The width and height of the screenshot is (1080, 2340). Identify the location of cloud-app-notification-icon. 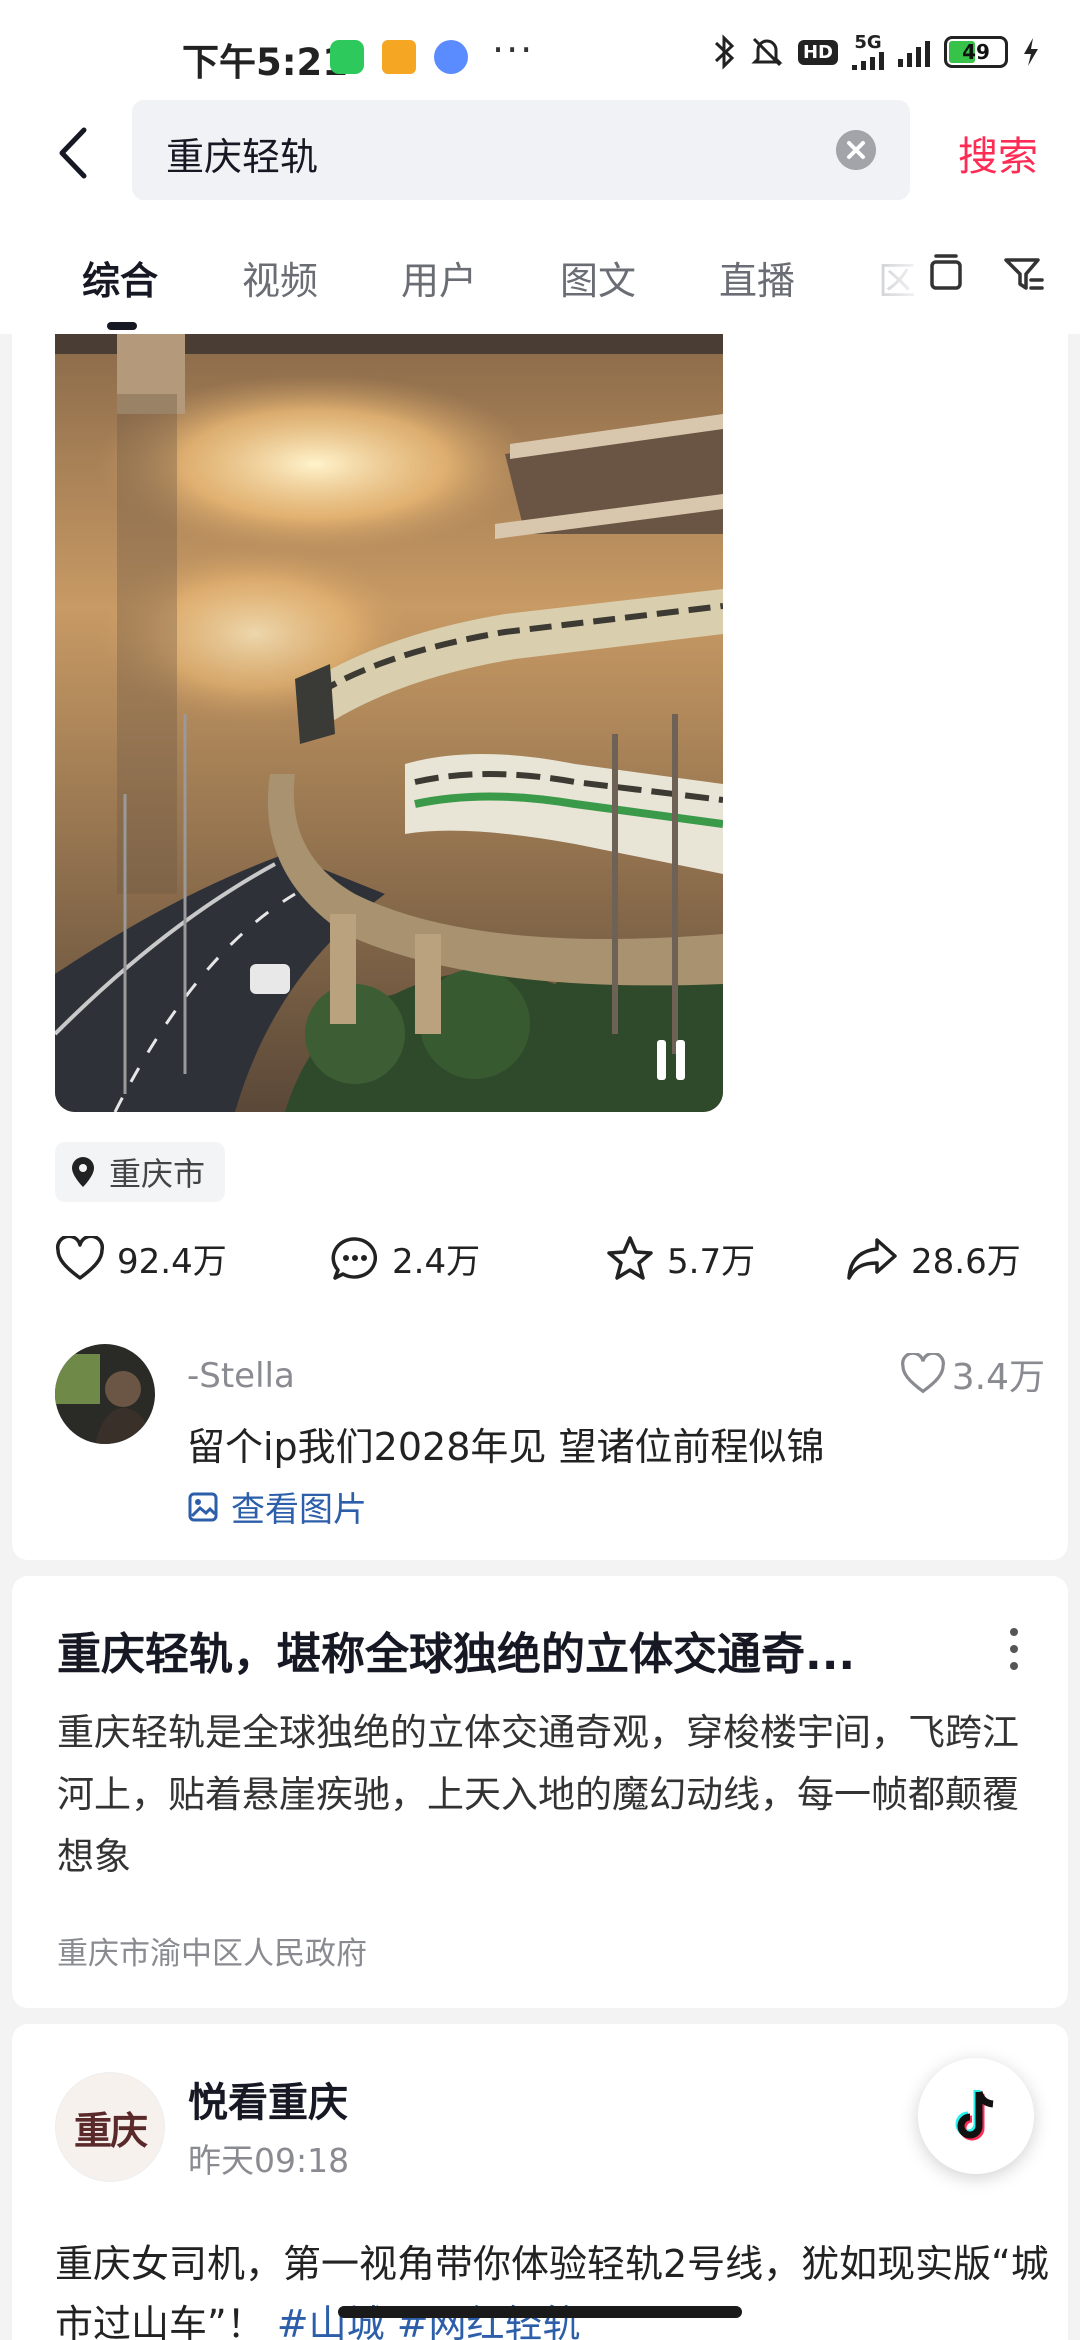
(451, 57).